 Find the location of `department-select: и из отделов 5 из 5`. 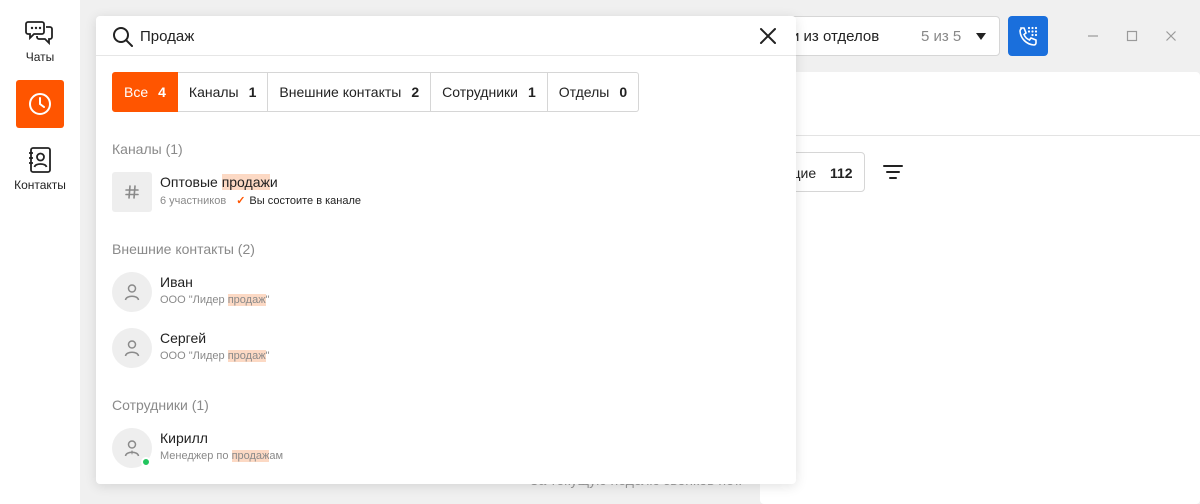

department-select: и из отделов 5 из 5 is located at coordinates (885, 36).